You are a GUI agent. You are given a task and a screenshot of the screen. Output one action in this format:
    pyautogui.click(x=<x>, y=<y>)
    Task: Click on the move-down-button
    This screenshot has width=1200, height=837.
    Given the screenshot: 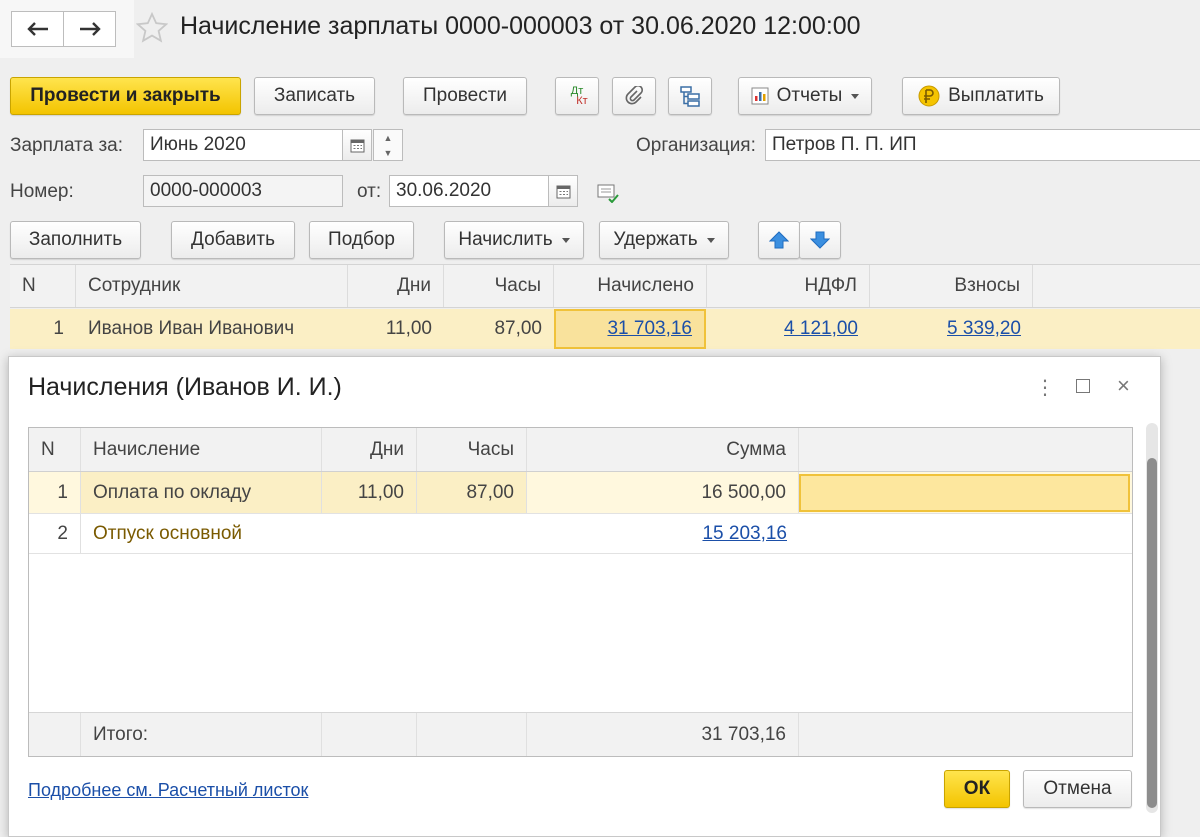 What is the action you would take?
    pyautogui.click(x=820, y=240)
    